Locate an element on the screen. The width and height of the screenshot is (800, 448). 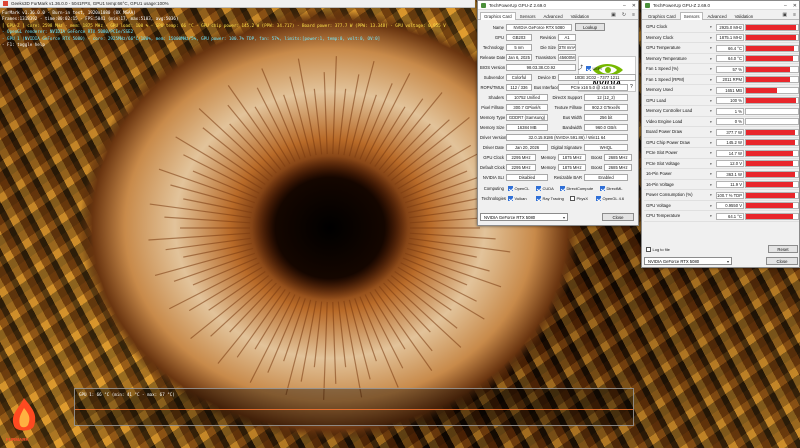
memory-size-label: Memory Size is located at coordinates (492, 127).